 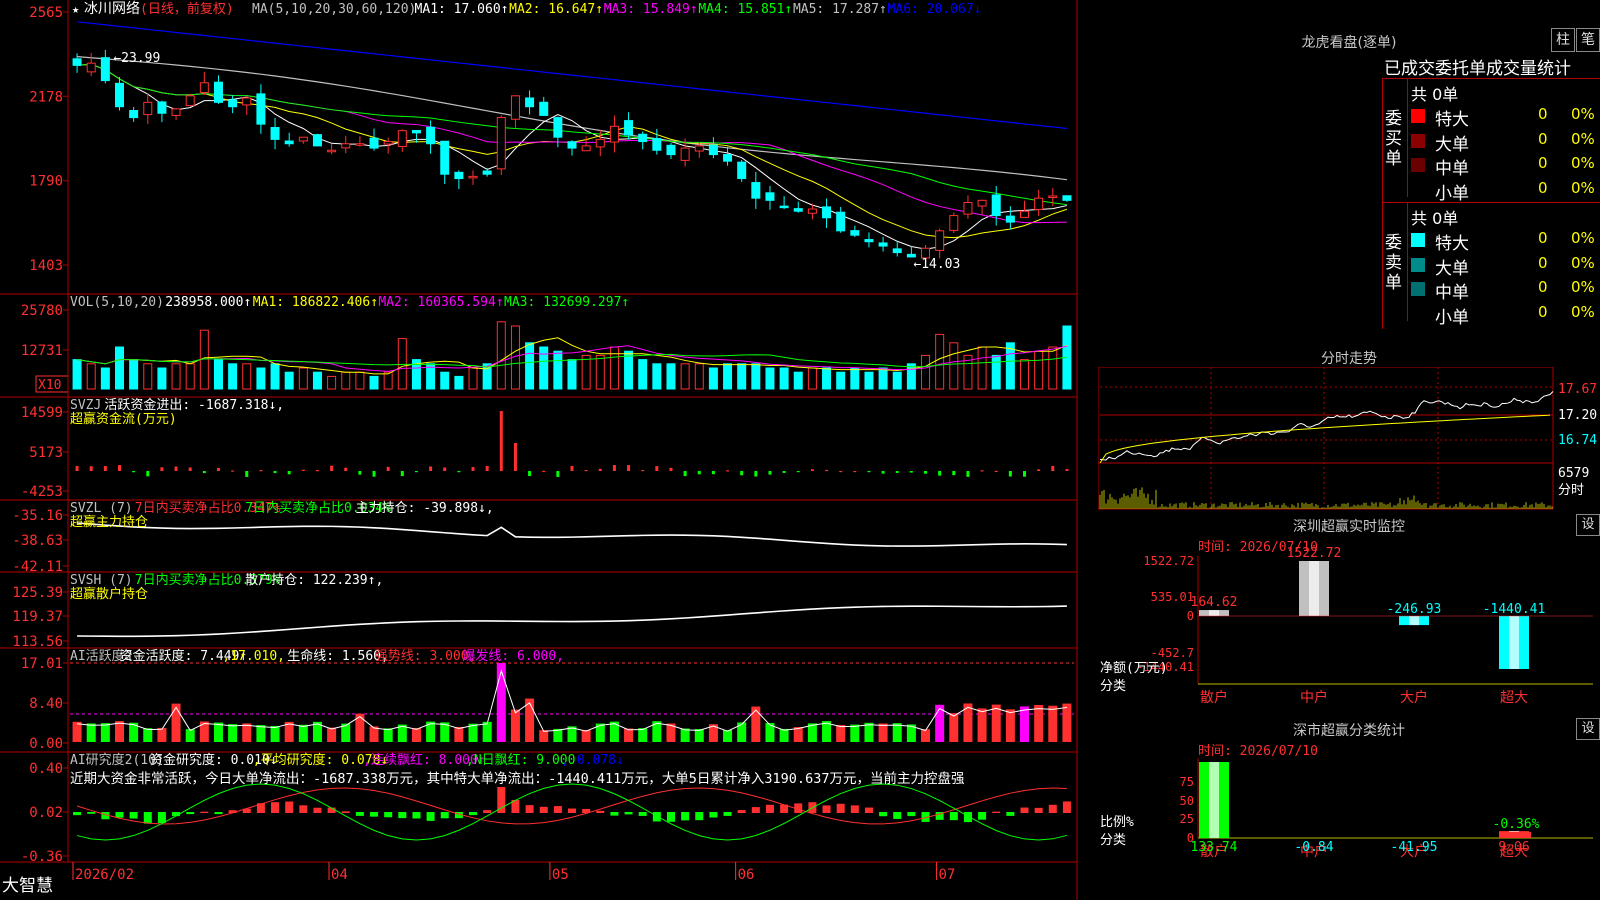 What do you see at coordinates (1588, 40) in the screenshot?
I see `tab-pen: 笔` at bounding box center [1588, 40].